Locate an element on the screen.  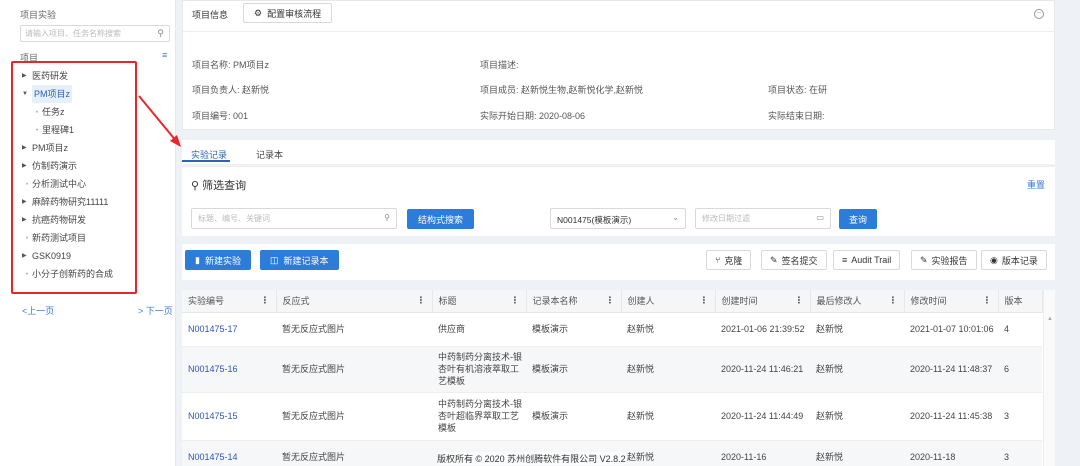
project-search-input is located at coordinates (85, 33).